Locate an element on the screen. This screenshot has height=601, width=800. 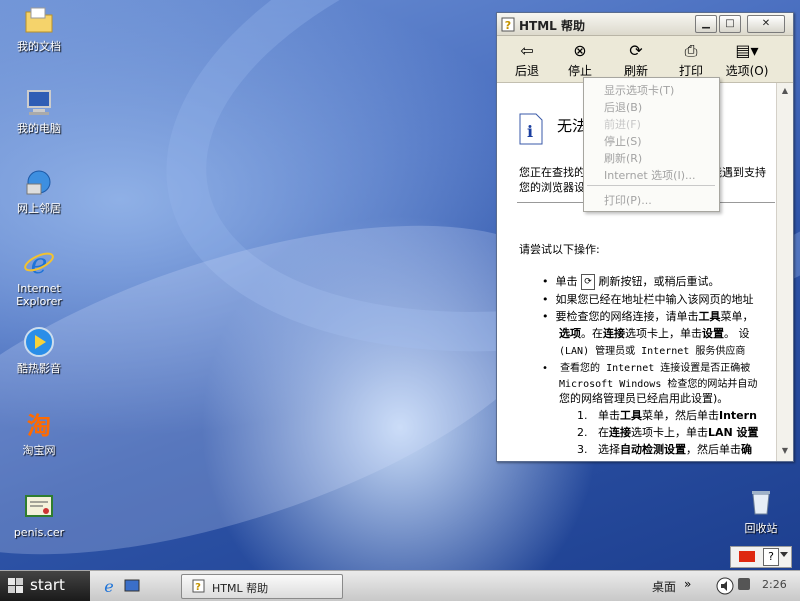
title-bar: ? HTML 帮助 ▁ □ ✕ is located at coordinates (645, 24).